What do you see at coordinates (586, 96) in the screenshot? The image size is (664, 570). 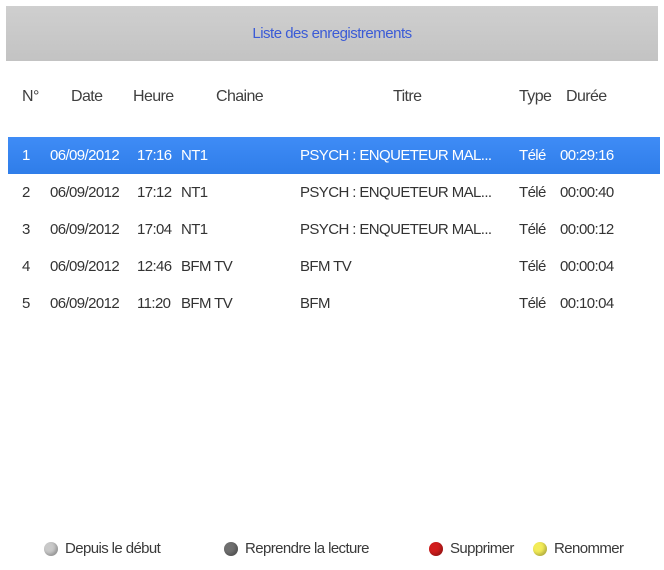 I see `column-header-duree: Durée` at bounding box center [586, 96].